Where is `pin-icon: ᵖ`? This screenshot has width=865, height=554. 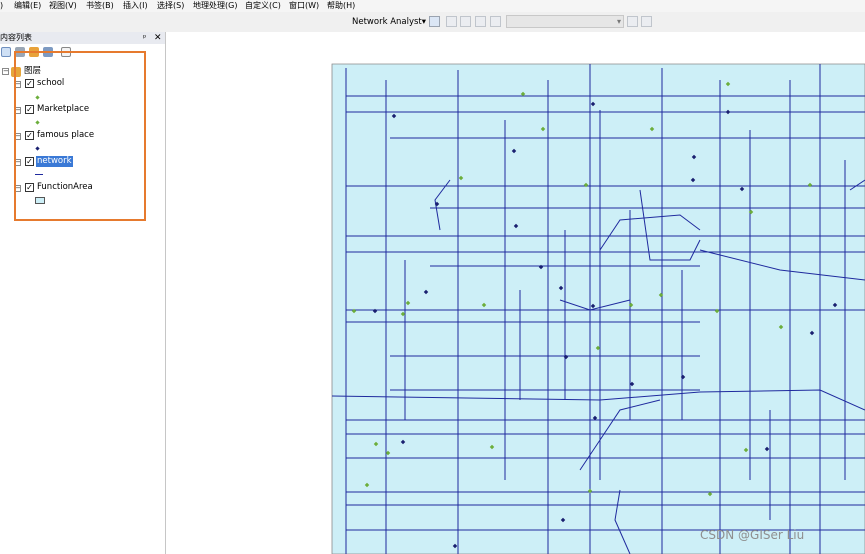
pin-icon: ᵖ is located at coordinates (144, 38).